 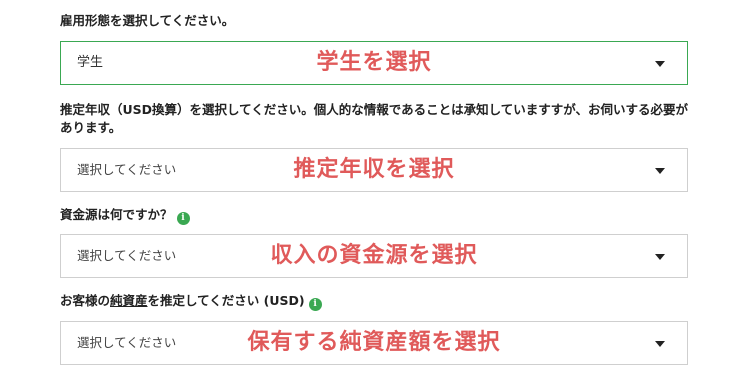 I want to click on funds-source-select-value: 選択してください, so click(x=127, y=255).